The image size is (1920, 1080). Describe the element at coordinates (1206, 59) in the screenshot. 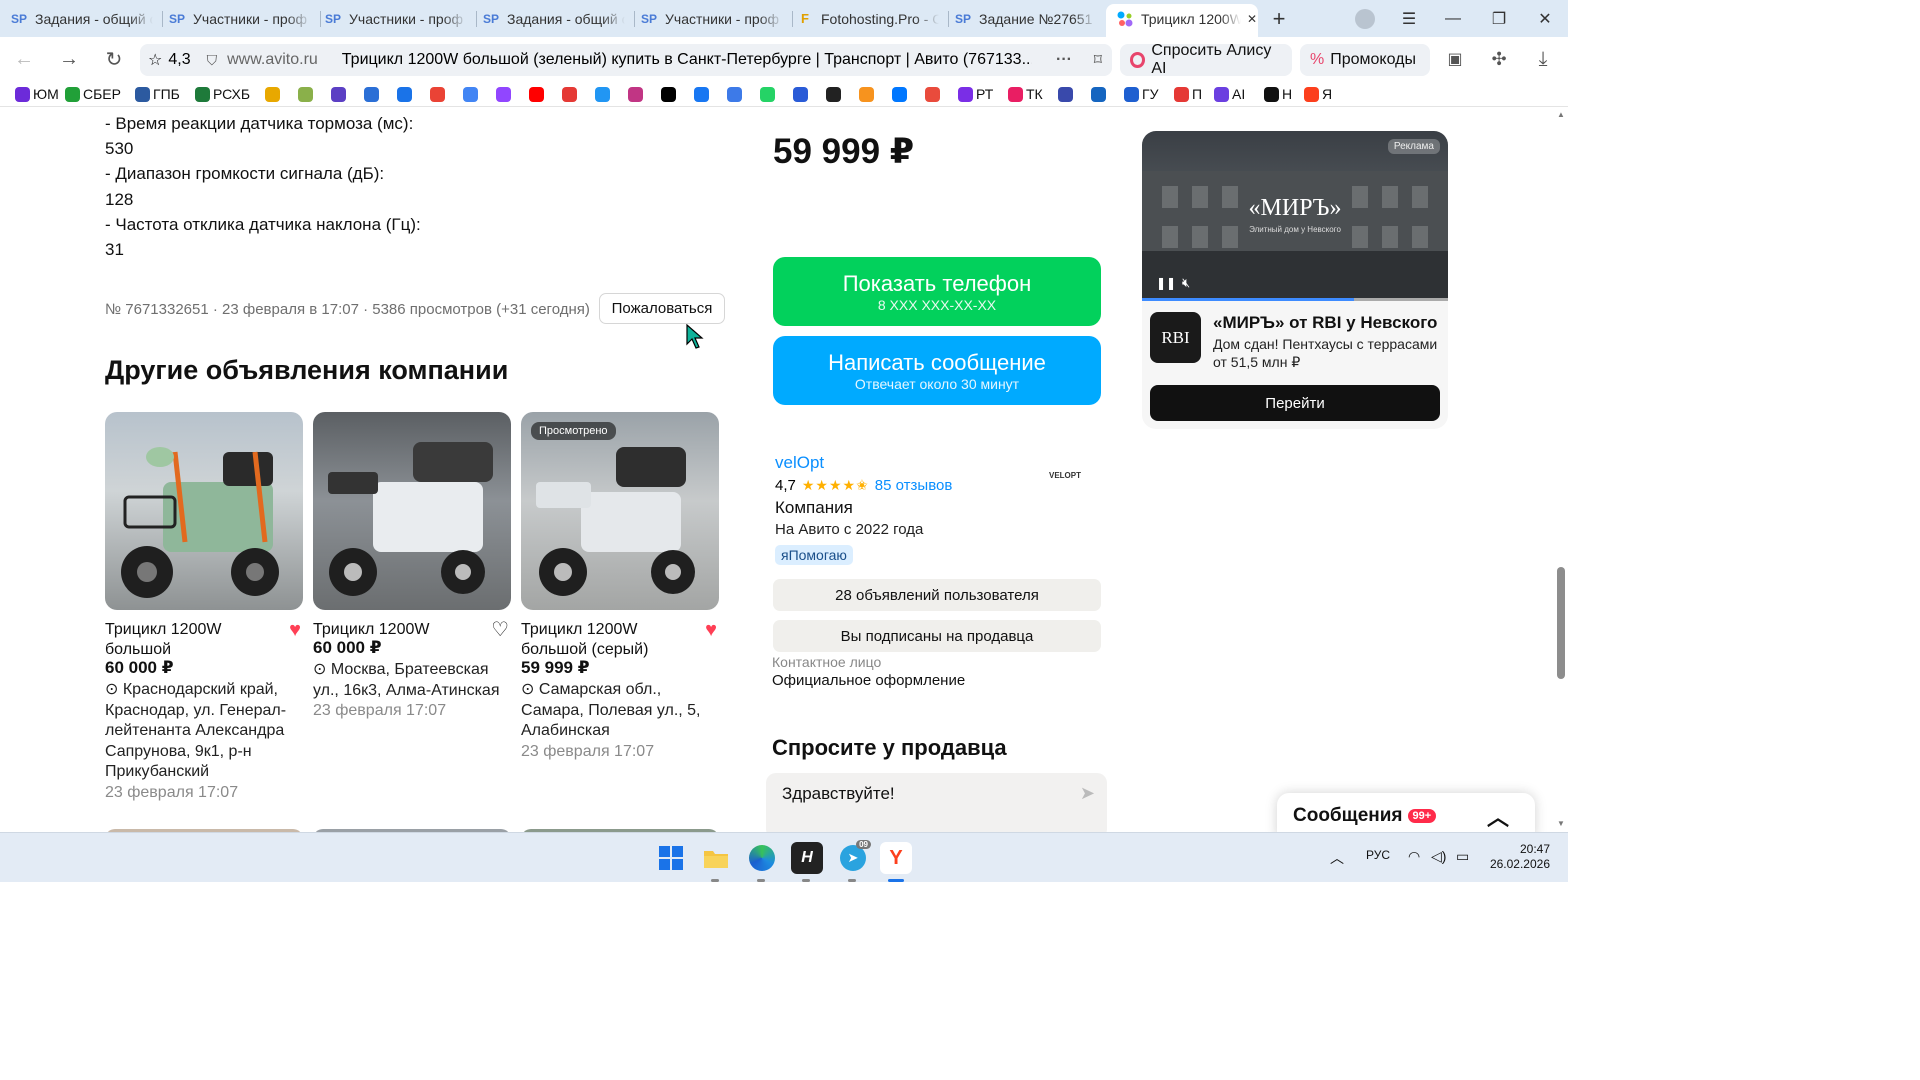

I see `alice-button: Спросить Алису AI` at that location.